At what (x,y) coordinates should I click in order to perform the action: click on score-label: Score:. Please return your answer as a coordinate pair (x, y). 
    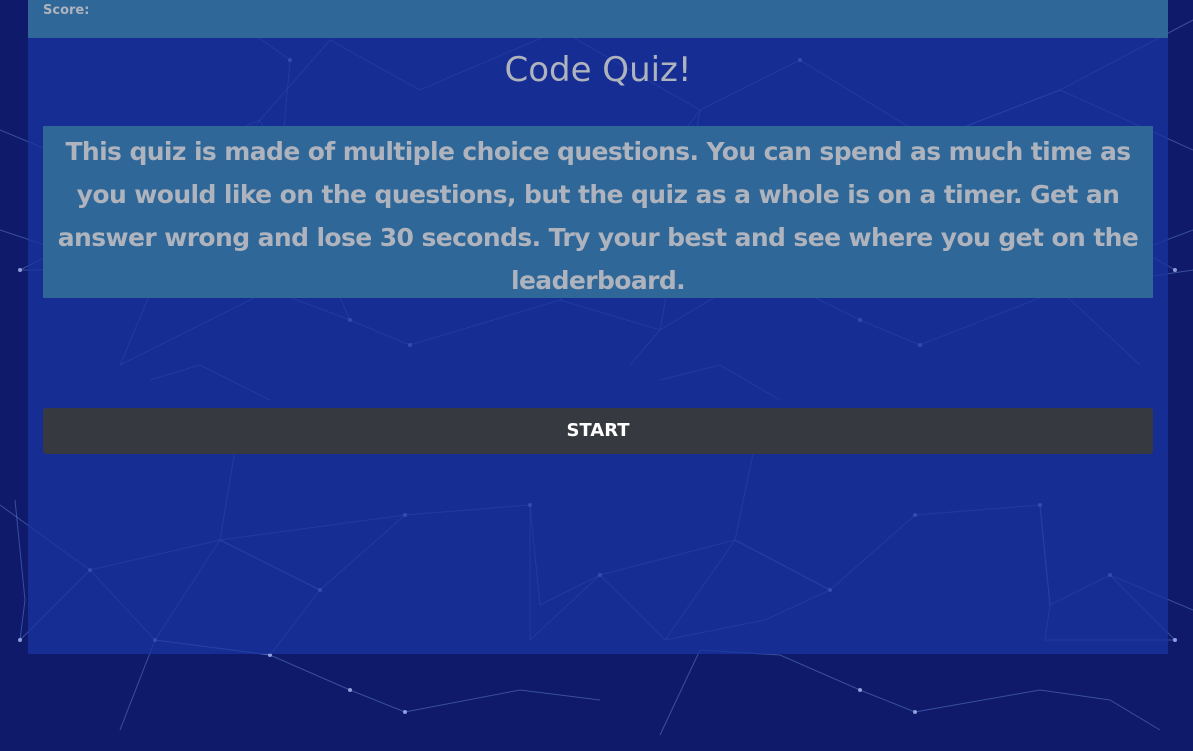
    Looking at the image, I should click on (66, 10).